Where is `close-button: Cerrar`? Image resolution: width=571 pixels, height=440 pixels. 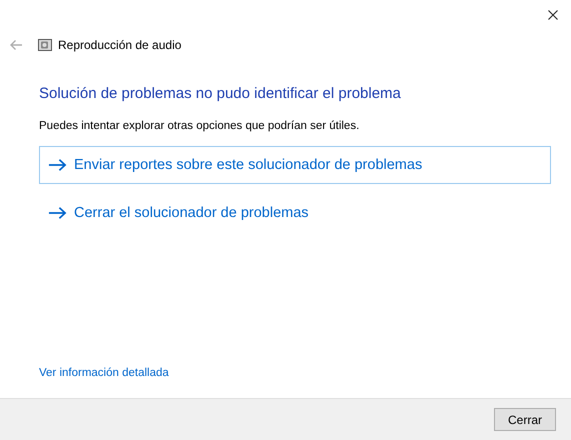
close-button: Cerrar is located at coordinates (525, 419).